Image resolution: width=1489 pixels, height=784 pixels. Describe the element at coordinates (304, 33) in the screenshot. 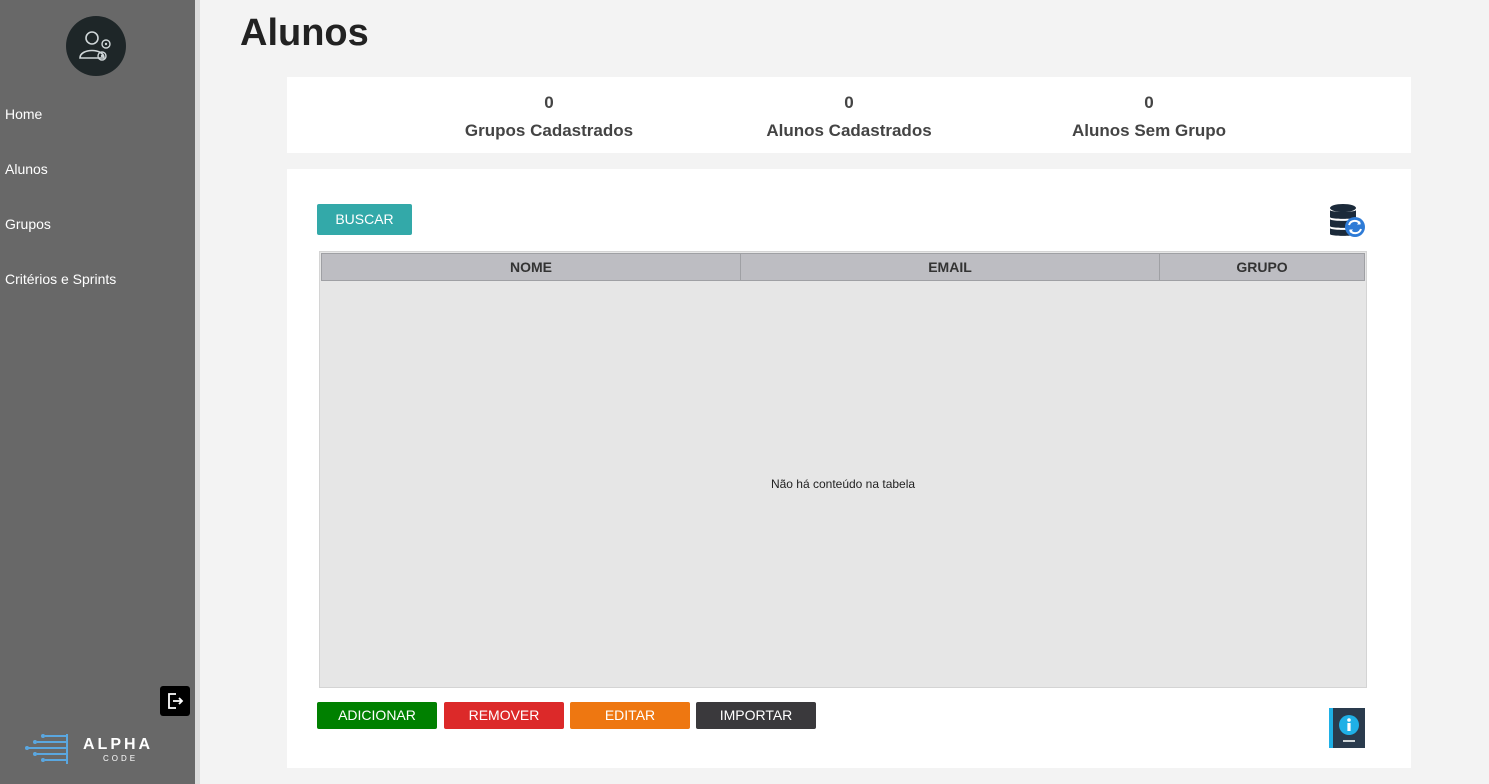

I see `page-title: Alunos` at that location.